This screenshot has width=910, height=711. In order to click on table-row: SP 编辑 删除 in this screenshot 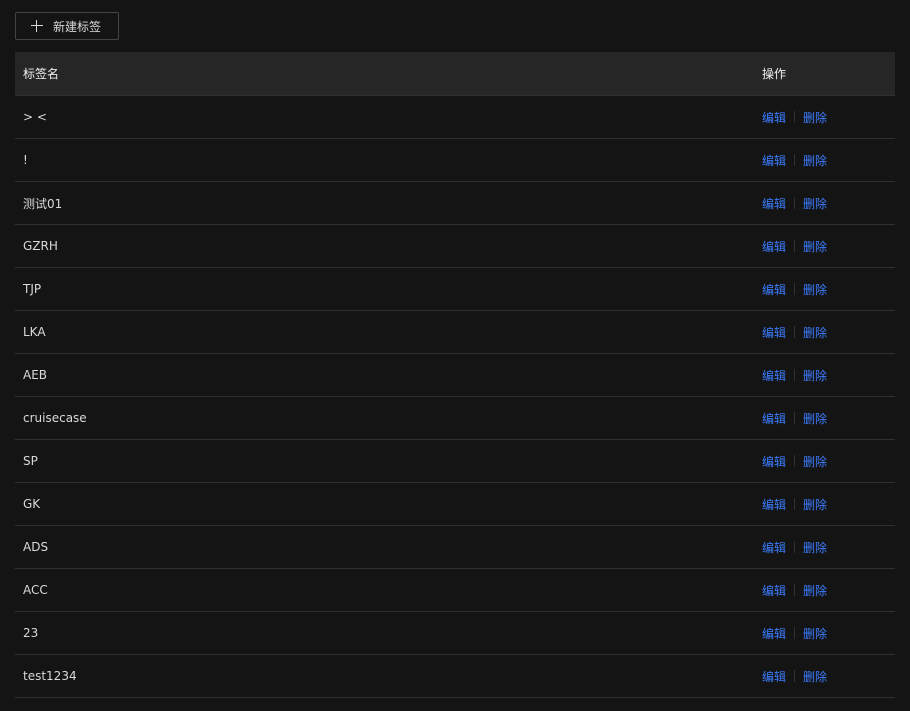, I will do `click(455, 461)`.